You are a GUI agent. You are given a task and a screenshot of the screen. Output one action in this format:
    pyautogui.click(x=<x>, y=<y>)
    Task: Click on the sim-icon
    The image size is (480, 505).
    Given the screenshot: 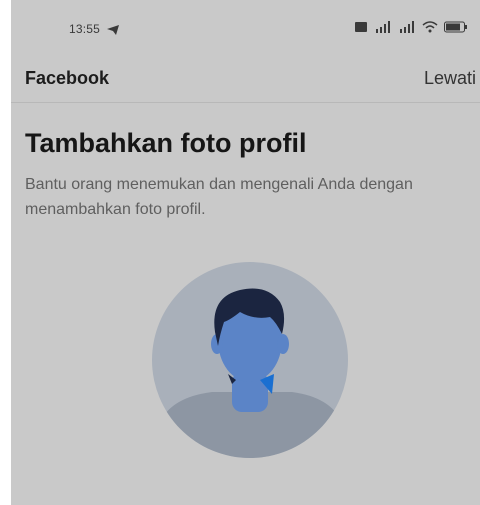 What is the action you would take?
    pyautogui.click(x=361, y=29)
    